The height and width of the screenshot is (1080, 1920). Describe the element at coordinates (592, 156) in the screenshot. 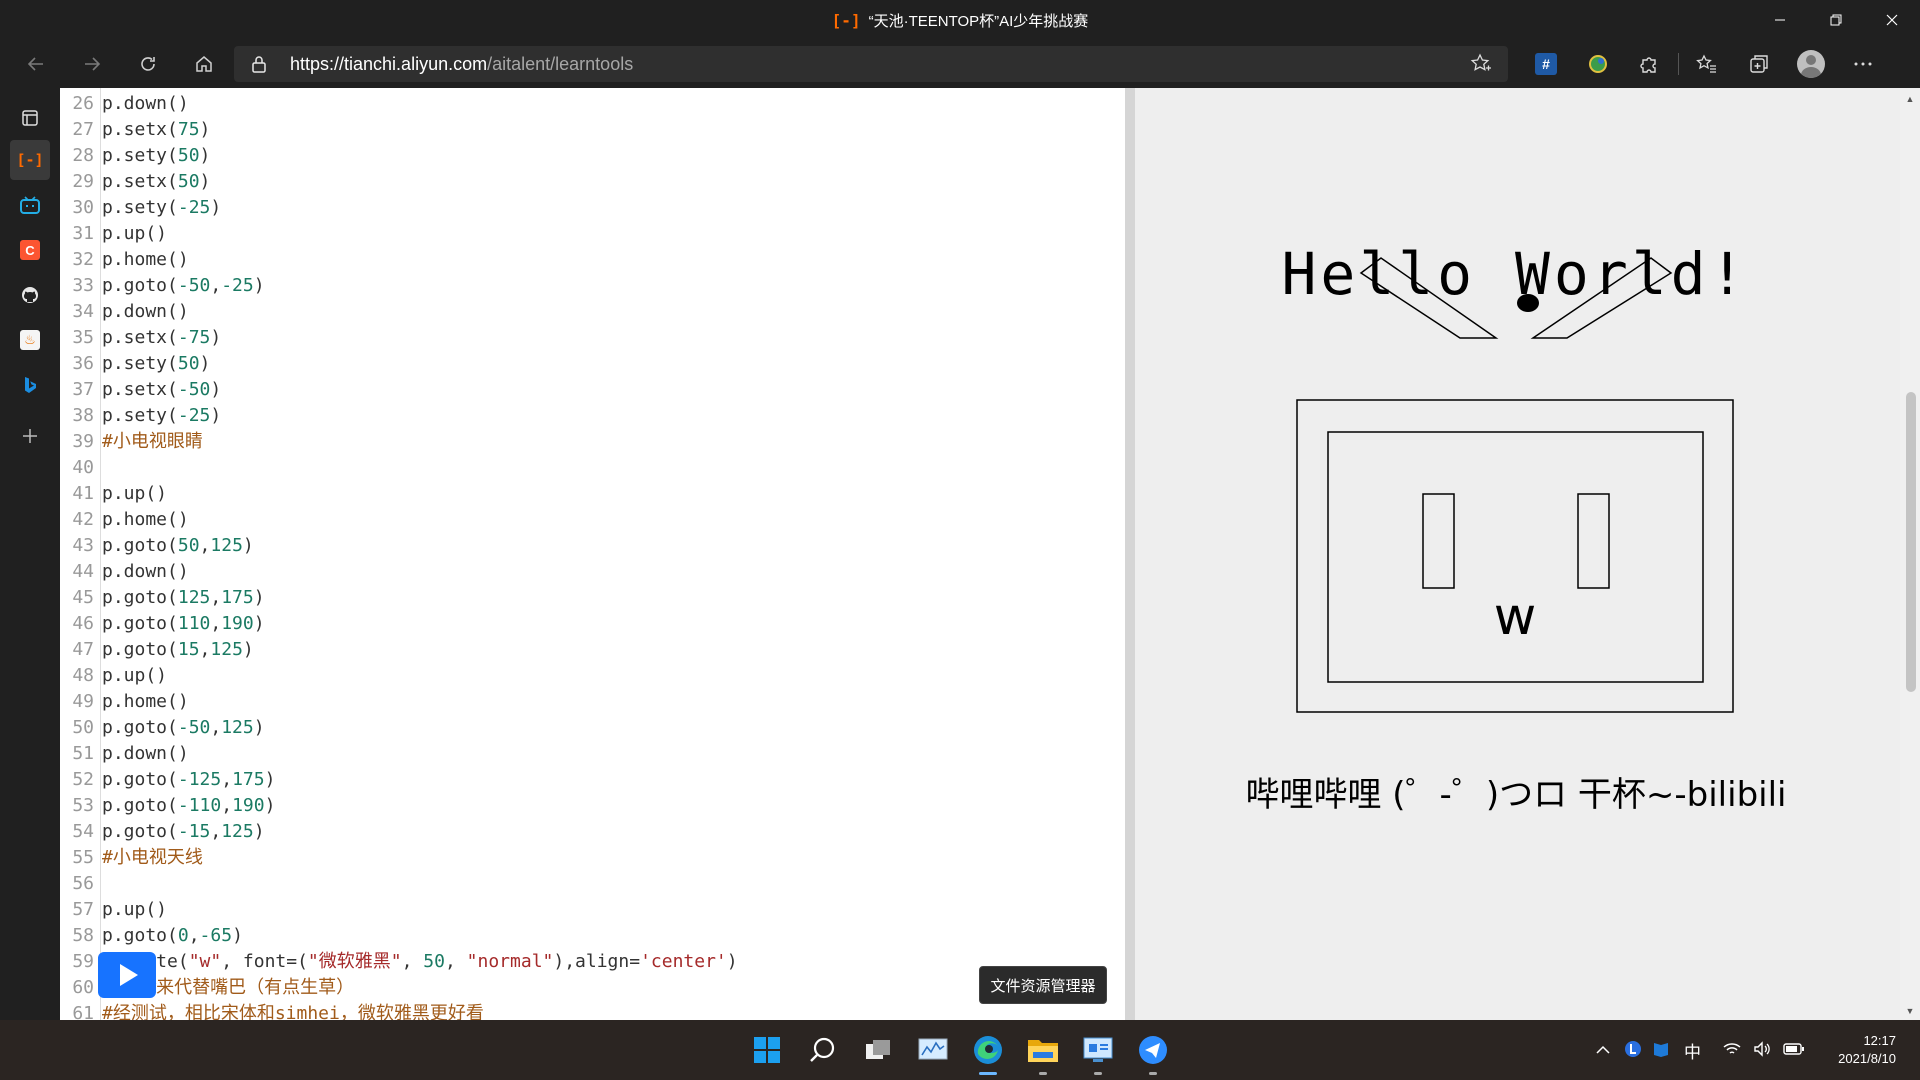

I see `code-line: 28 p.sety(50)` at that location.